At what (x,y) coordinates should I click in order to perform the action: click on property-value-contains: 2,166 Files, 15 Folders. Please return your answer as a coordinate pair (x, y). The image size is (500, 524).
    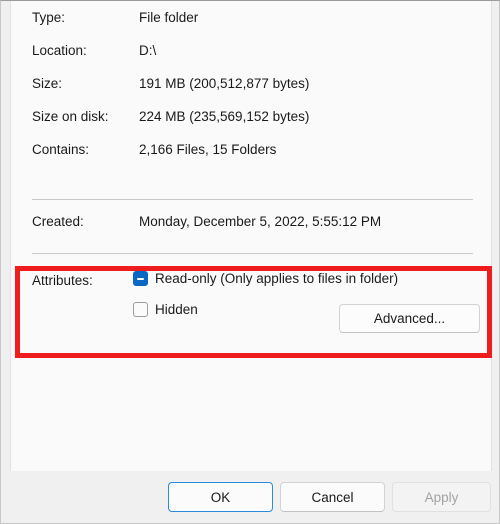
    Looking at the image, I should click on (208, 149).